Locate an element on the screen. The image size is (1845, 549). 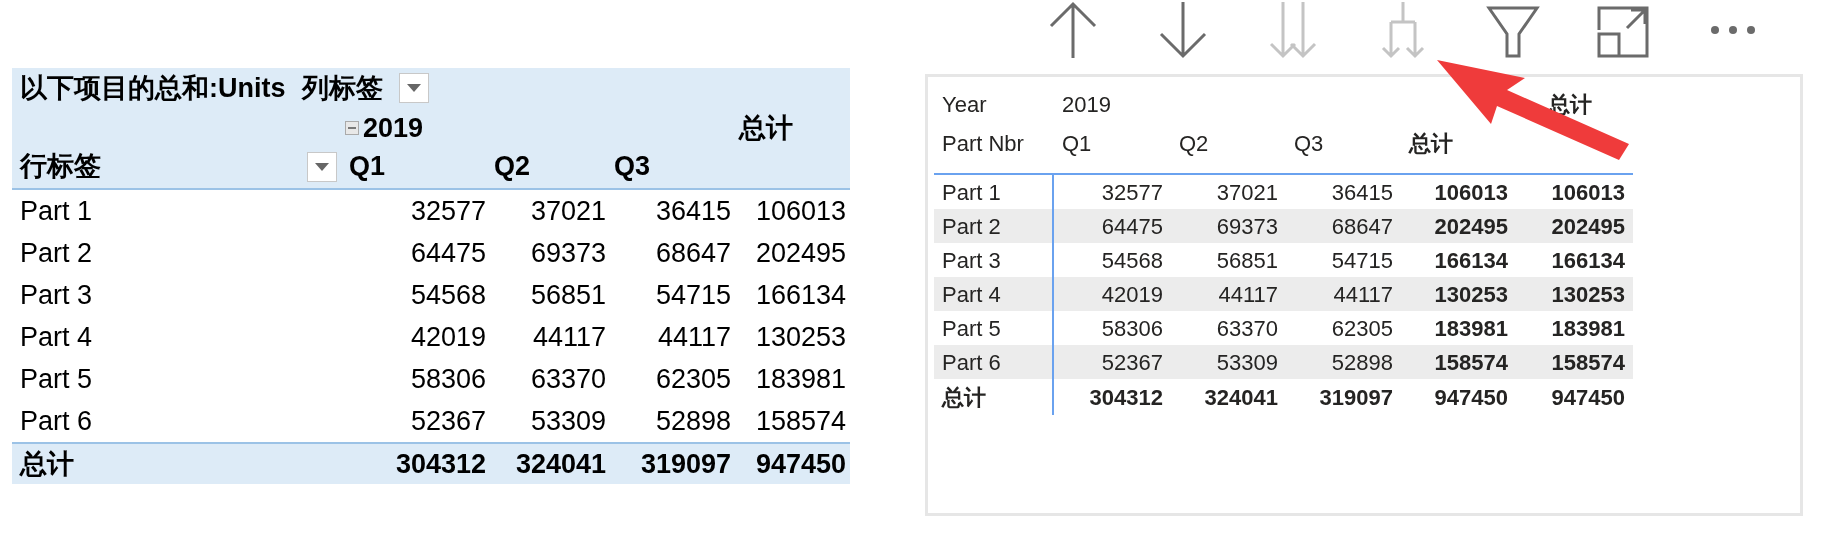
row-field-label: Part Nbr is located at coordinates (983, 143).